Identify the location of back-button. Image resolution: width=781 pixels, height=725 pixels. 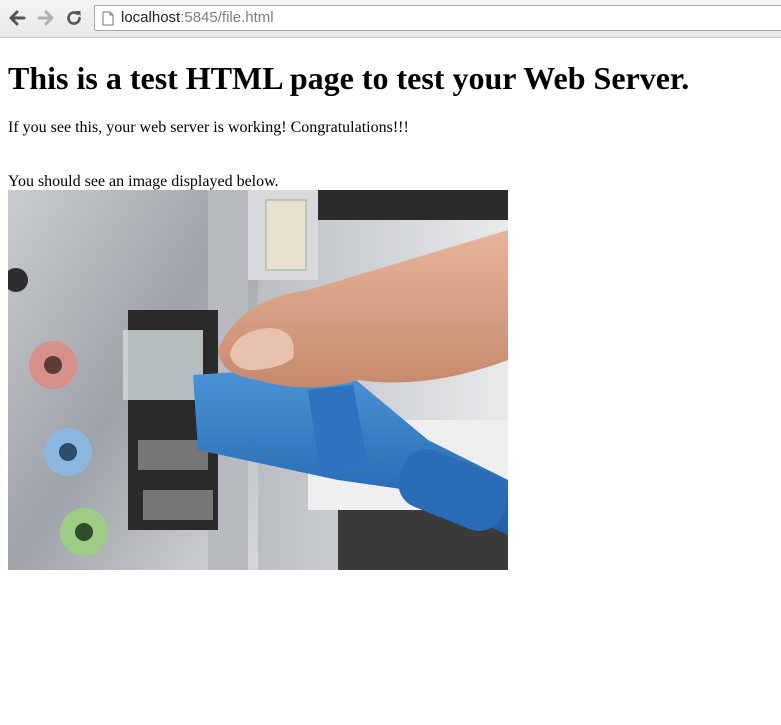
(17, 18).